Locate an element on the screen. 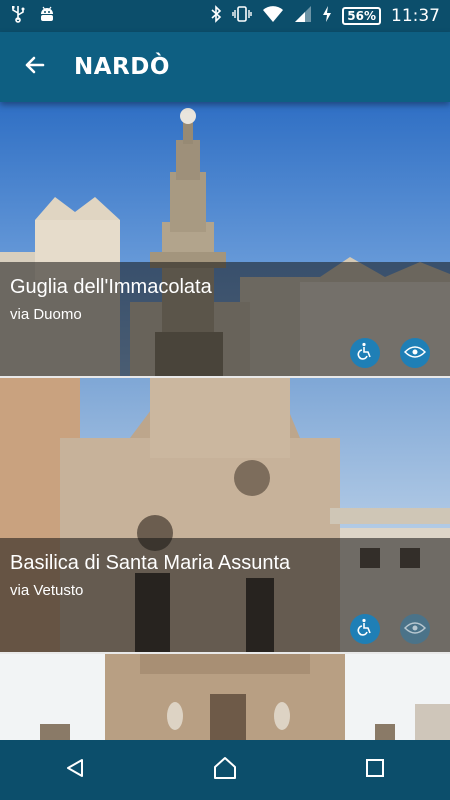 Image resolution: width=450 pixels, height=800 pixels. back-button is located at coordinates (35, 67).